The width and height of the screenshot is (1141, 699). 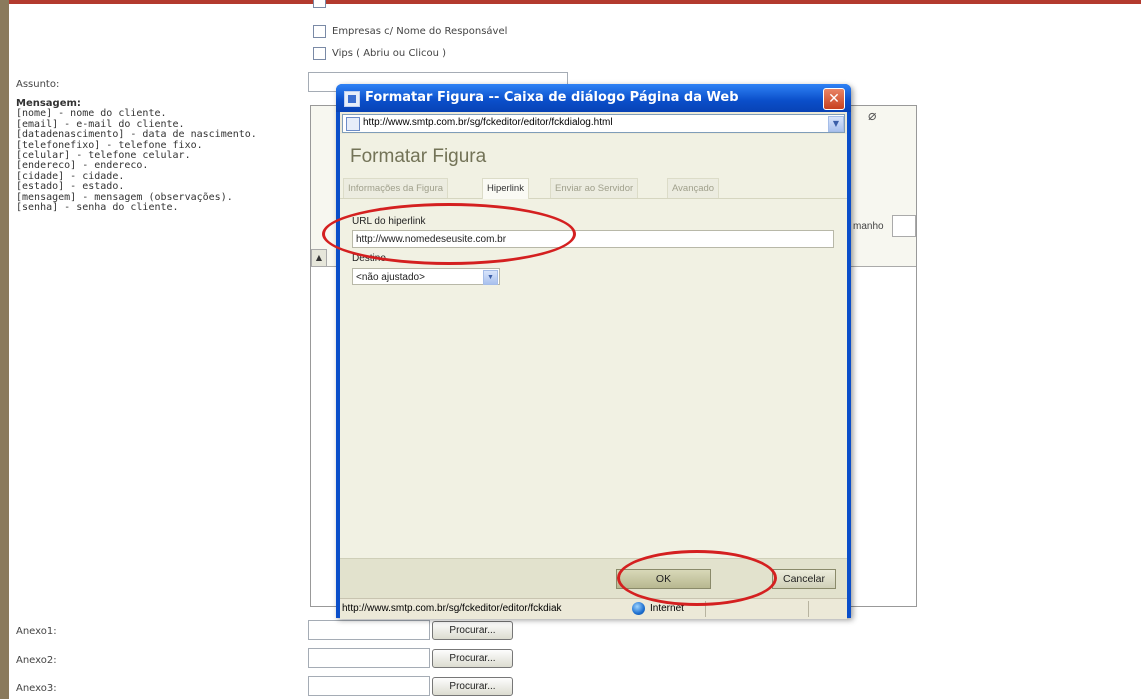 What do you see at coordinates (808, 609) in the screenshot?
I see `status-divider` at bounding box center [808, 609].